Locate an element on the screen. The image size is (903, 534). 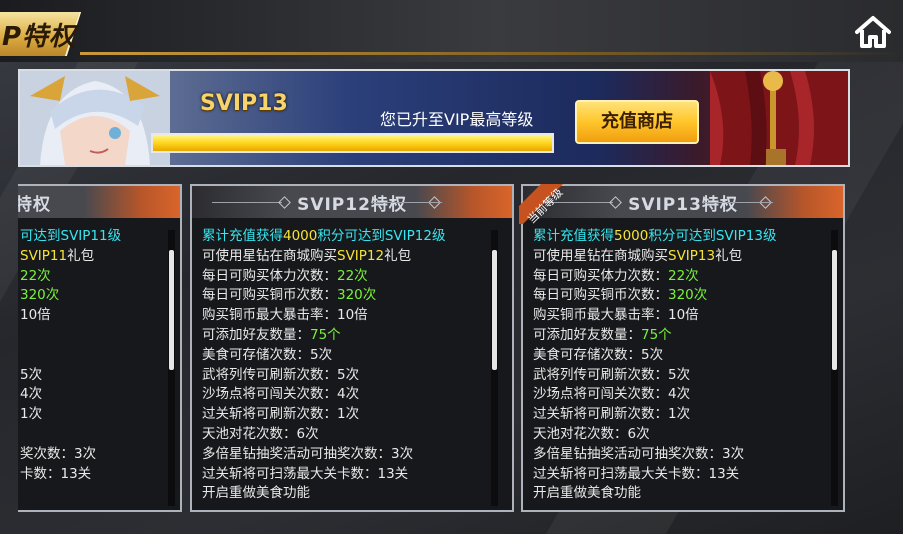
character-portrait is located at coordinates (95, 118).